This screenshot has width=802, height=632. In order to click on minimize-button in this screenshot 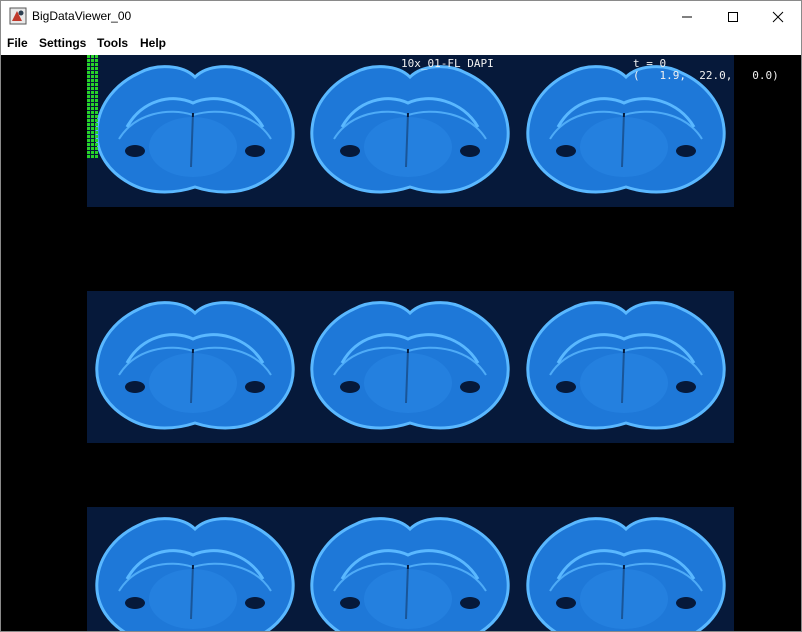, I will do `click(687, 16)`.